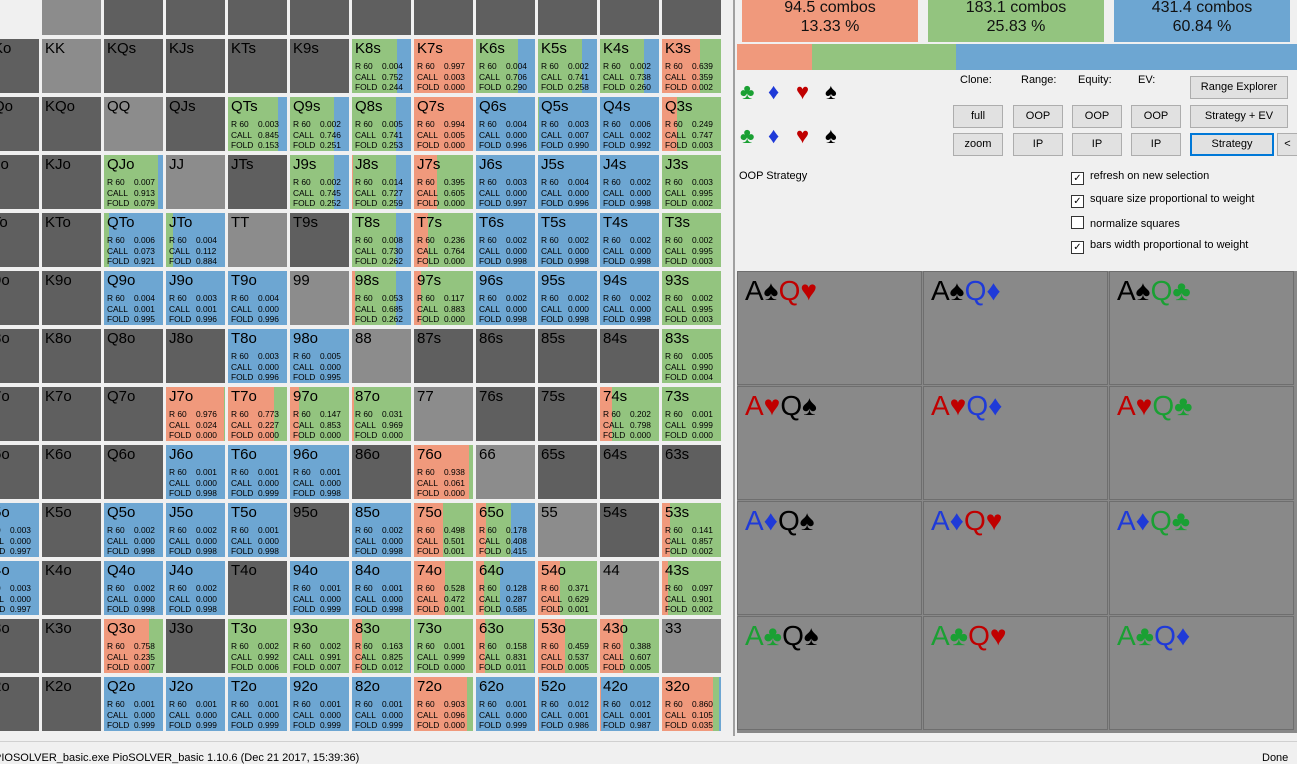  I want to click on hand-cell: K6o, so click(71, 472).